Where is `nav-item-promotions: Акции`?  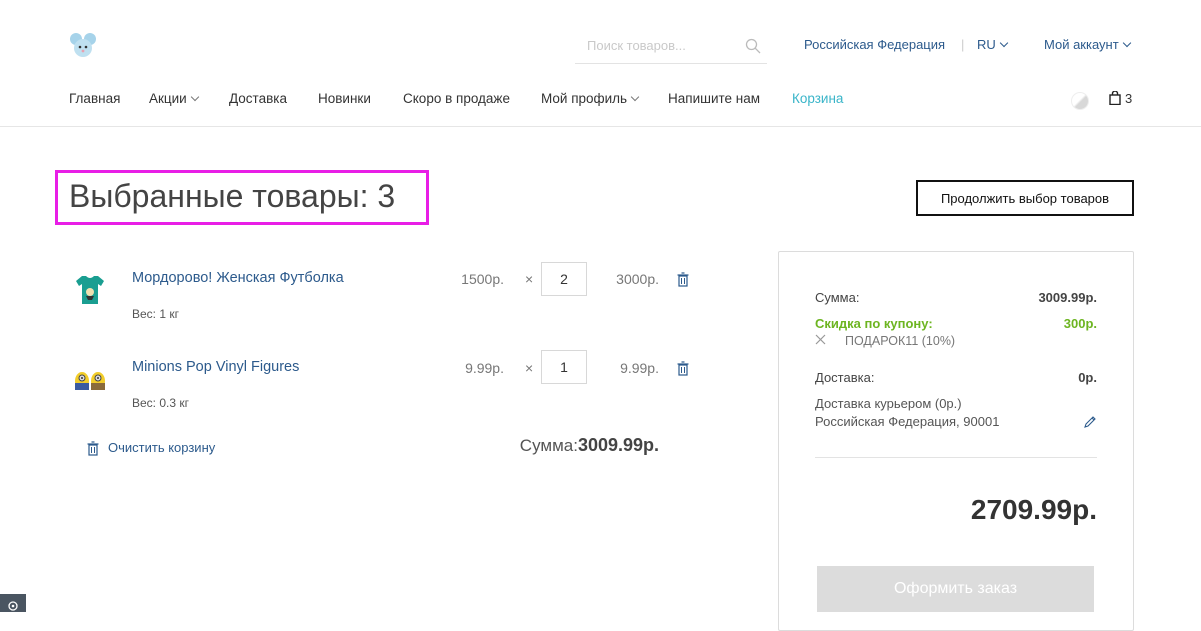
nav-item-promotions: Акции is located at coordinates (174, 98).